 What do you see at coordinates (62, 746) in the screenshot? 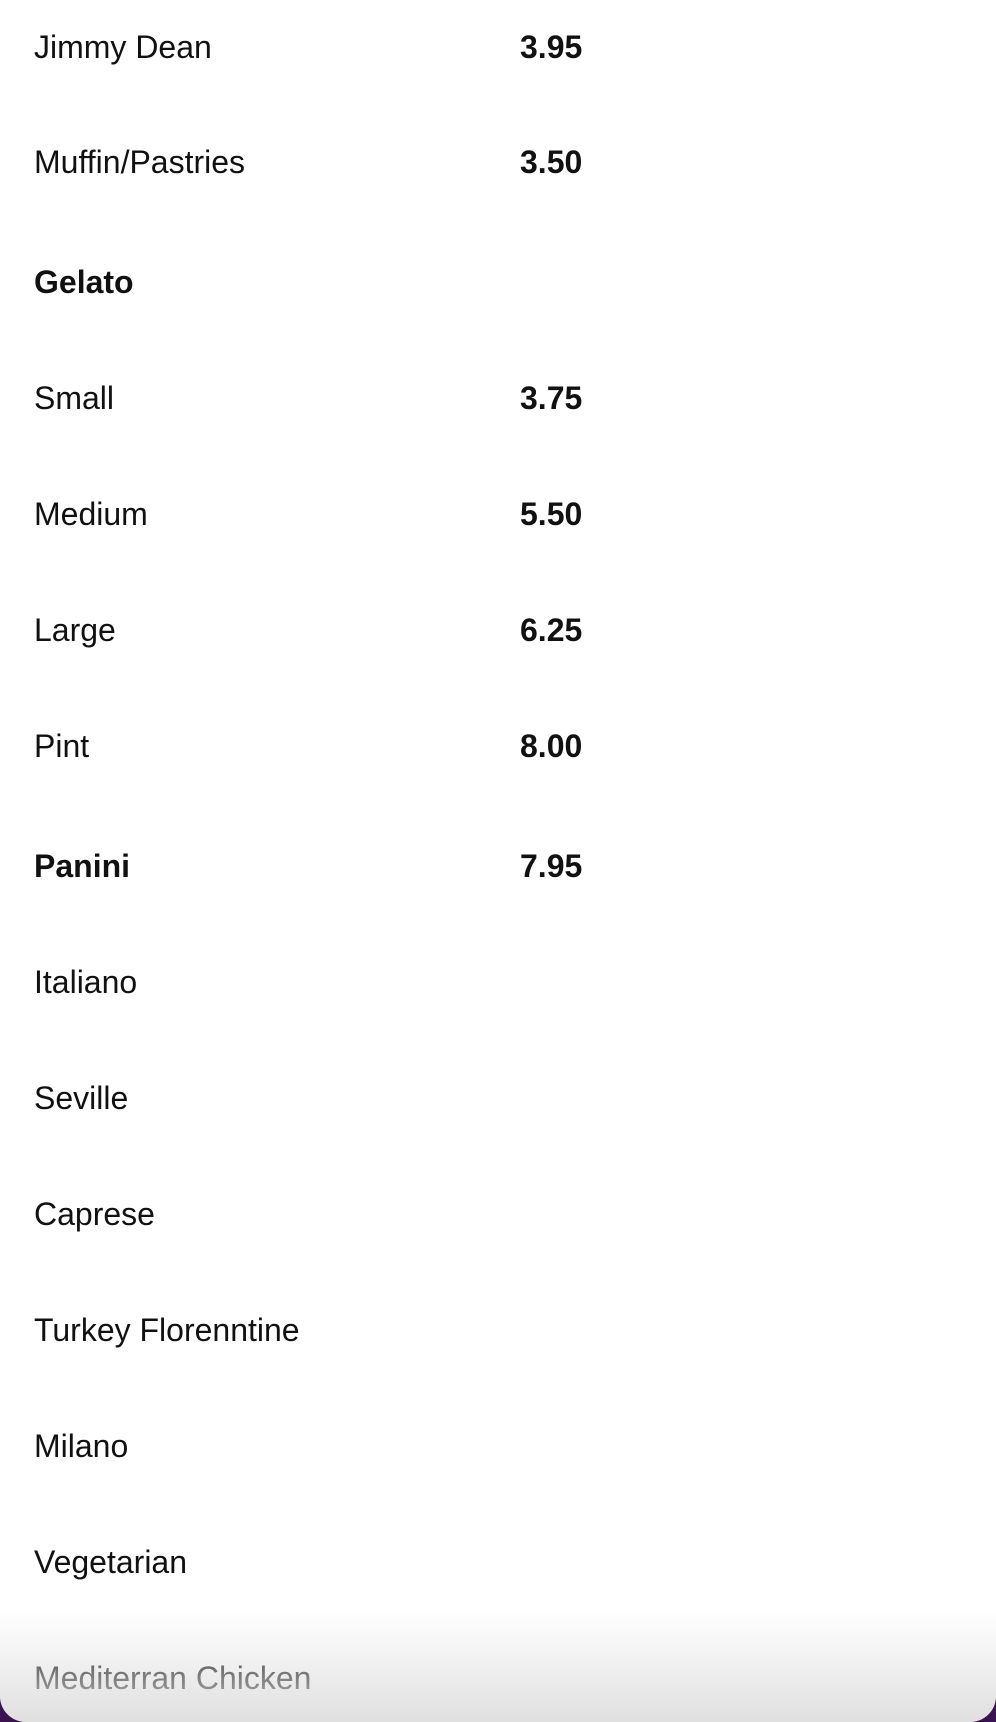
I see `item-name: Pint` at bounding box center [62, 746].